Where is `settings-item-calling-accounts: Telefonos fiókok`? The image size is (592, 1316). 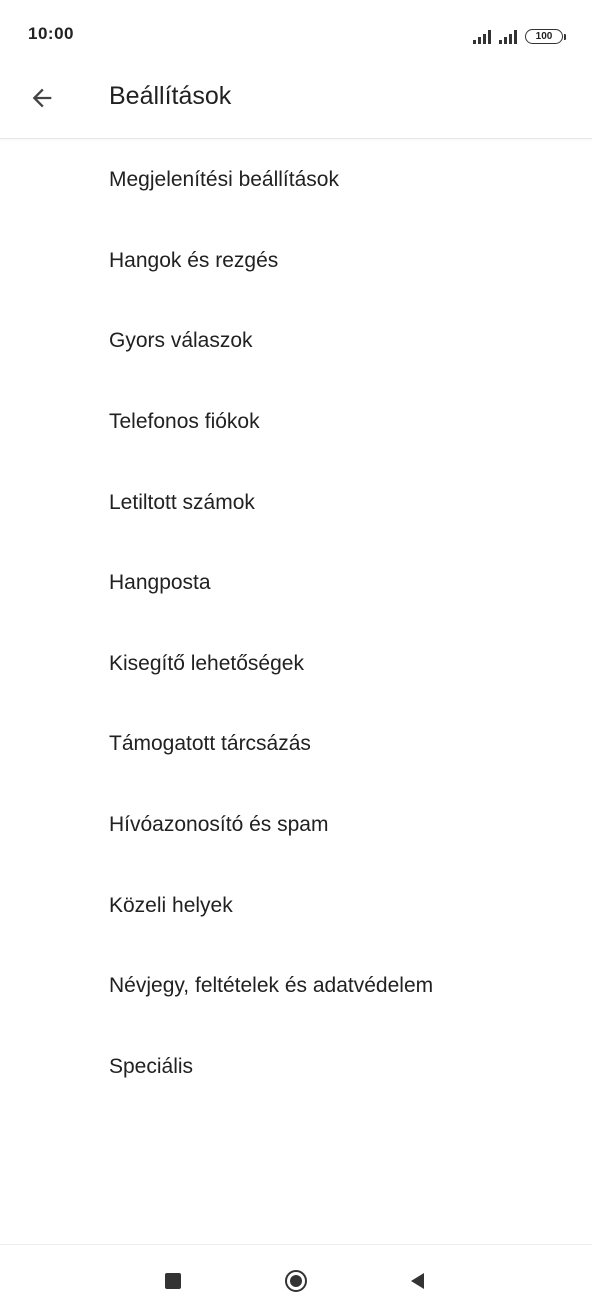 settings-item-calling-accounts: Telefonos fiókok is located at coordinates (296, 422).